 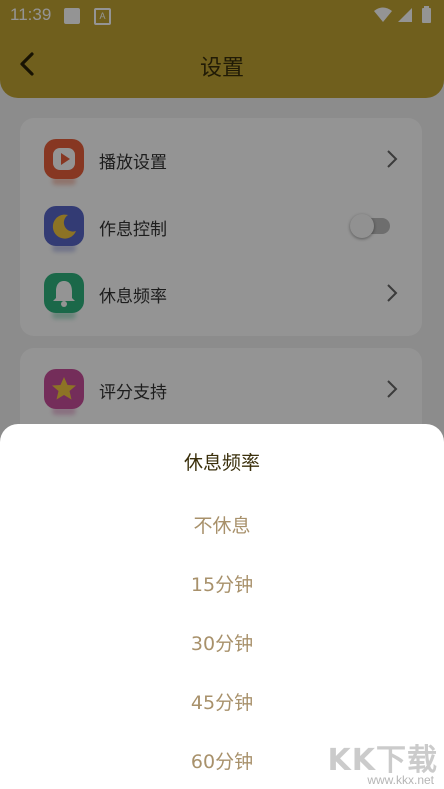 I want to click on watermark: KK下载 www.kkx.net, so click(x=382, y=762).